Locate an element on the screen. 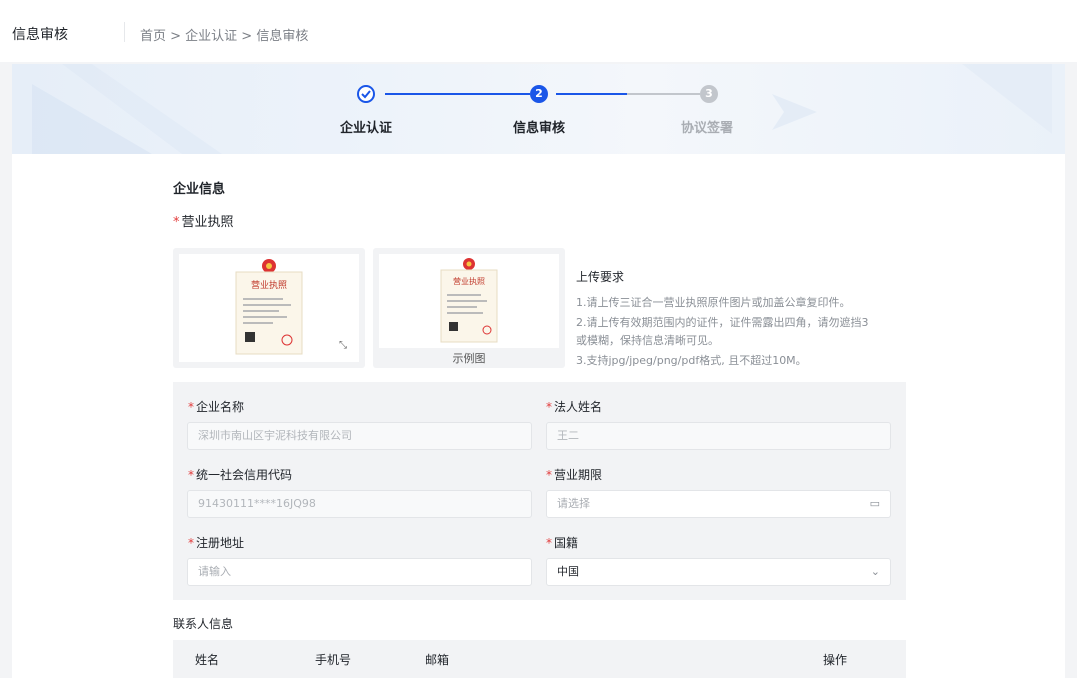 The height and width of the screenshot is (678, 1077). step-2-number: 2 is located at coordinates (539, 94).